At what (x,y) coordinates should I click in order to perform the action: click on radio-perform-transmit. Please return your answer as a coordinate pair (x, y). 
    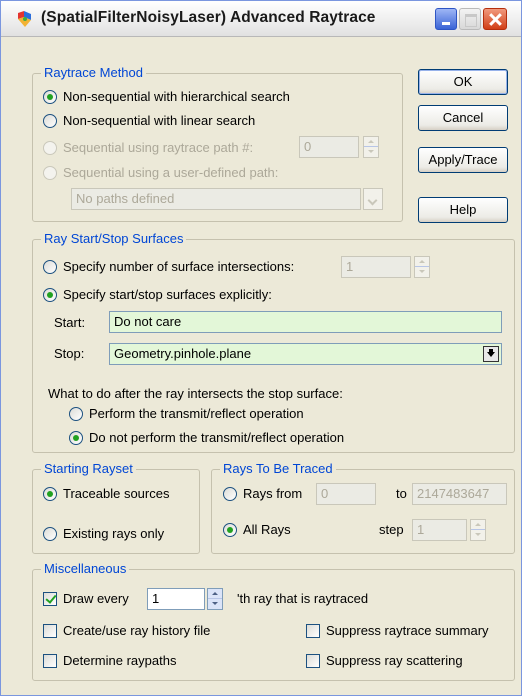
    Looking at the image, I should click on (76, 414).